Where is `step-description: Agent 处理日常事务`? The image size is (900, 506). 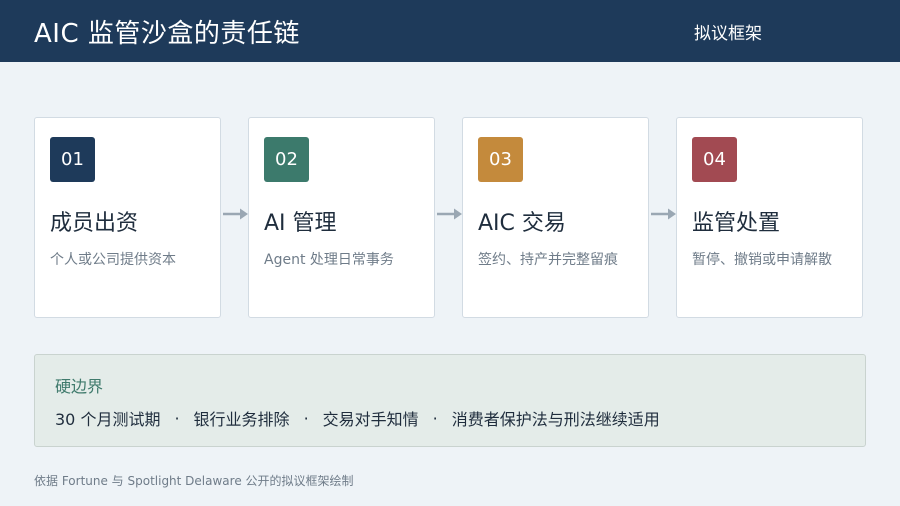 step-description: Agent 处理日常事务 is located at coordinates (329, 260).